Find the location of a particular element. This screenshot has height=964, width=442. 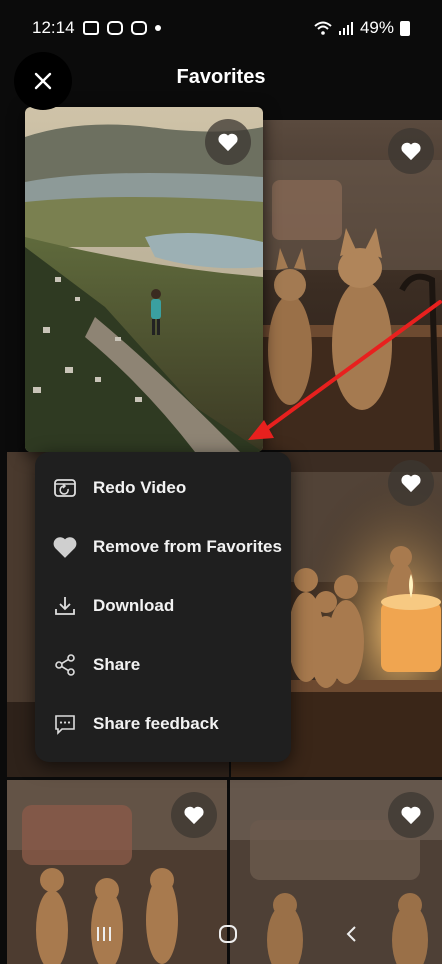

status-right: 49% is located at coordinates (362, 28).